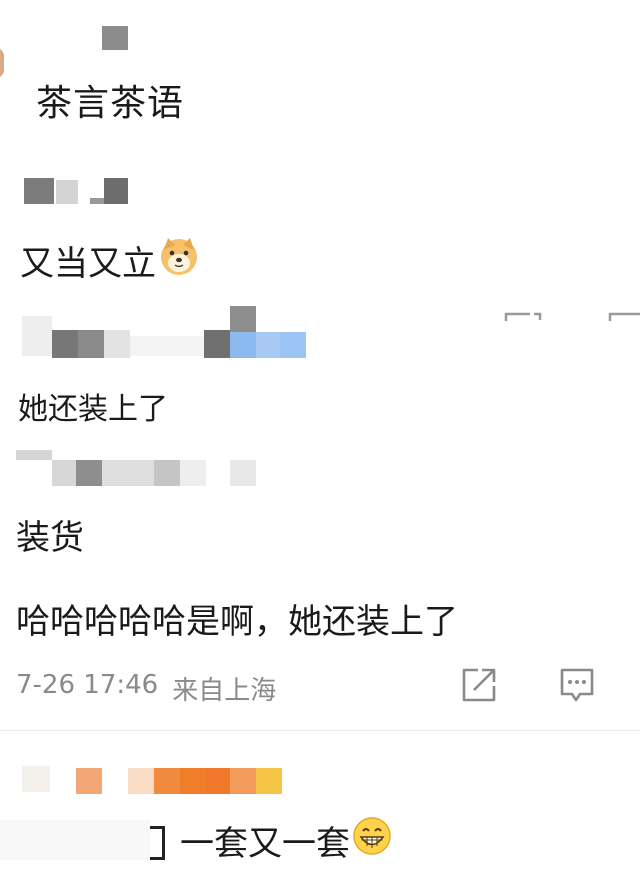 The width and height of the screenshot is (640, 881). Describe the element at coordinates (2, 63) in the screenshot. I see `left-edge-avatar` at that location.